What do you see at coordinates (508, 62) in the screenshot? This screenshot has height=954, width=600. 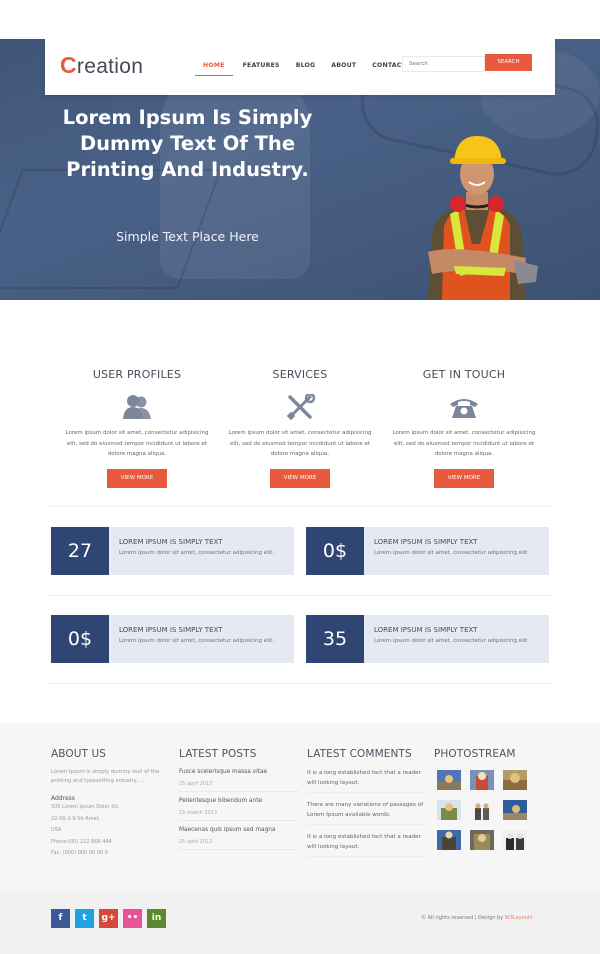 I see `search-button: SEARCH` at bounding box center [508, 62].